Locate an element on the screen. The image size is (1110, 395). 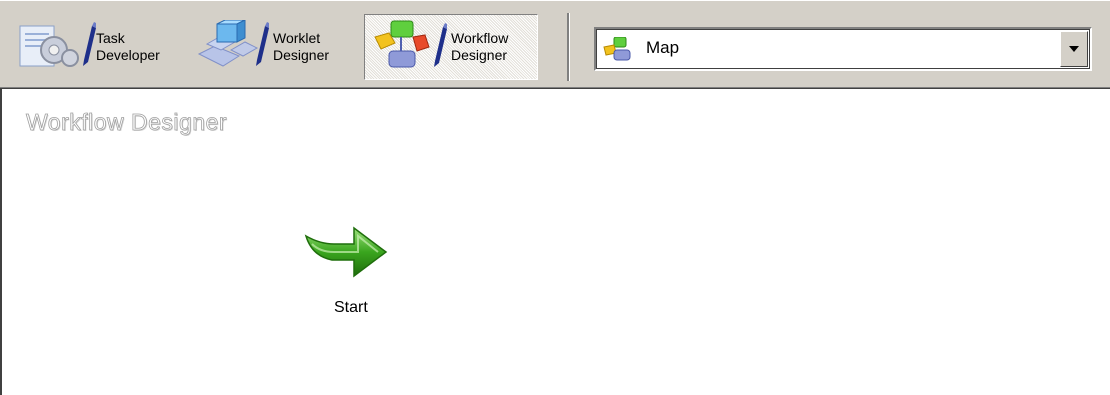
task-developer-label: Task Developer is located at coordinates (128, 46).